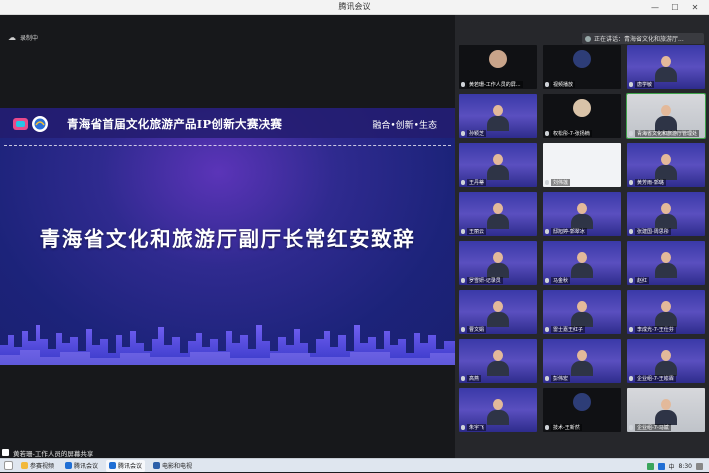 The width and height of the screenshot is (709, 473). I want to click on participant-tile: 技术-王新然, so click(582, 410).